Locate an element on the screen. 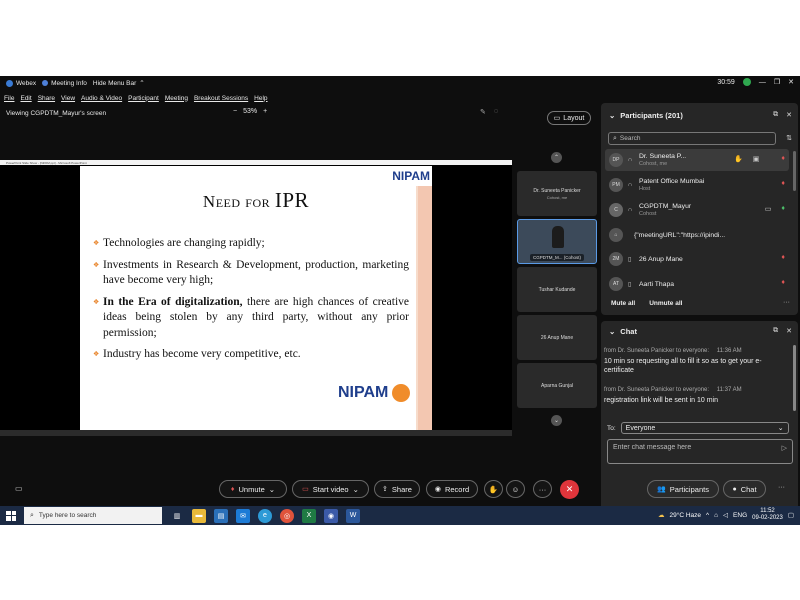 Image resolution: width=800 pixels, height=600 pixels. send-icon: ▷ is located at coordinates (784, 448).